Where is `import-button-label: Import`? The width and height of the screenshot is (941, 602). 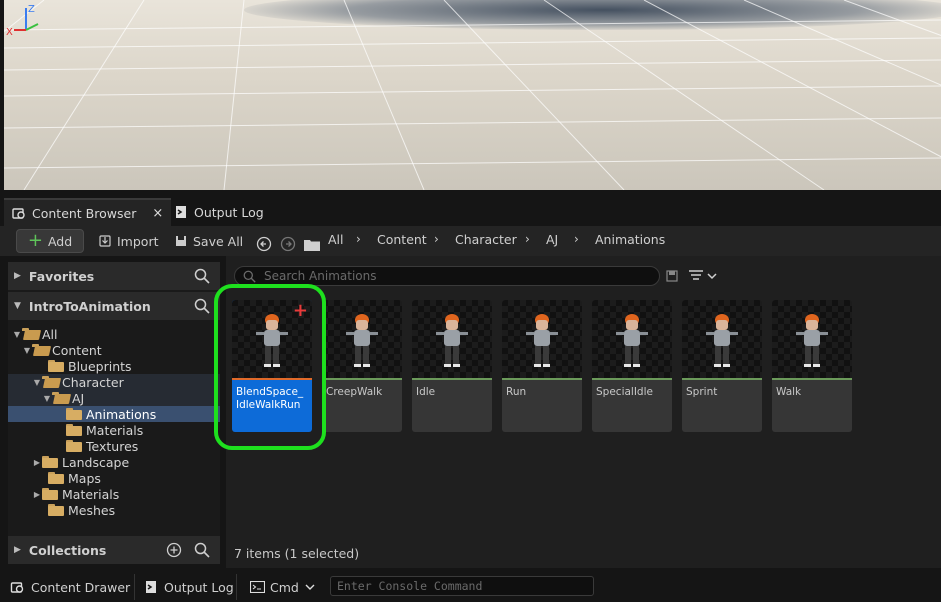 import-button-label: Import is located at coordinates (138, 241).